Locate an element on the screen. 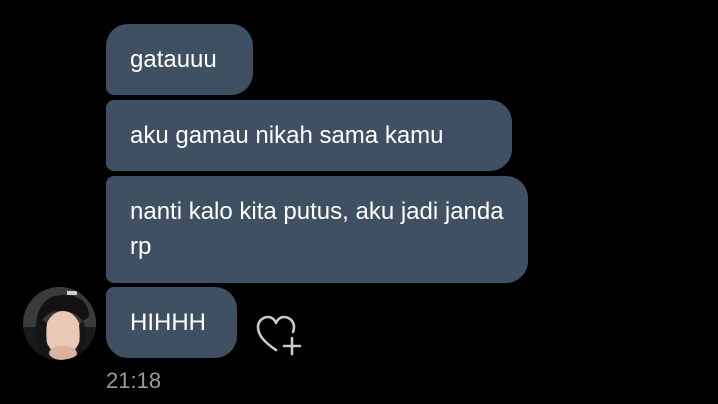 This screenshot has height=404, width=718. add-reaction-button is located at coordinates (279, 335).